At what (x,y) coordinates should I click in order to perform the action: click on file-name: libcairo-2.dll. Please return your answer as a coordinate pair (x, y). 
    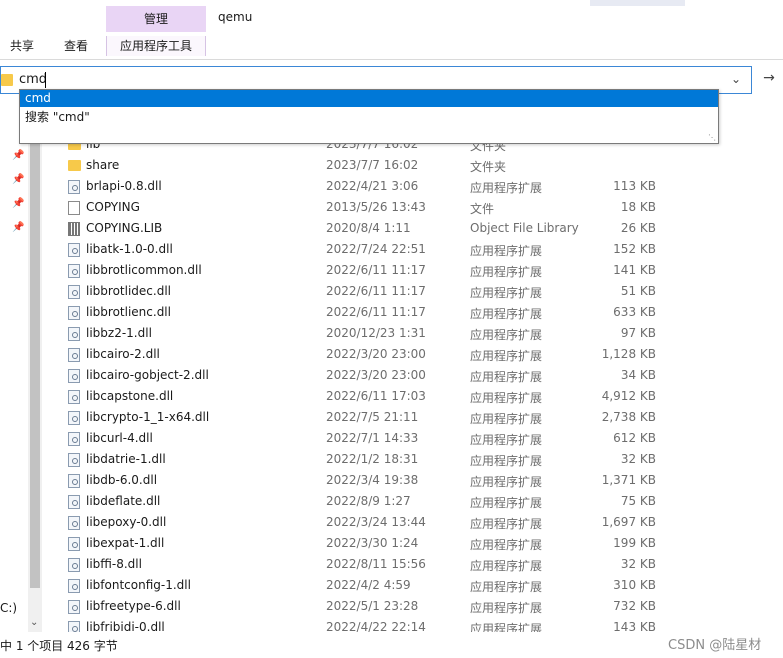
    Looking at the image, I should click on (123, 354).